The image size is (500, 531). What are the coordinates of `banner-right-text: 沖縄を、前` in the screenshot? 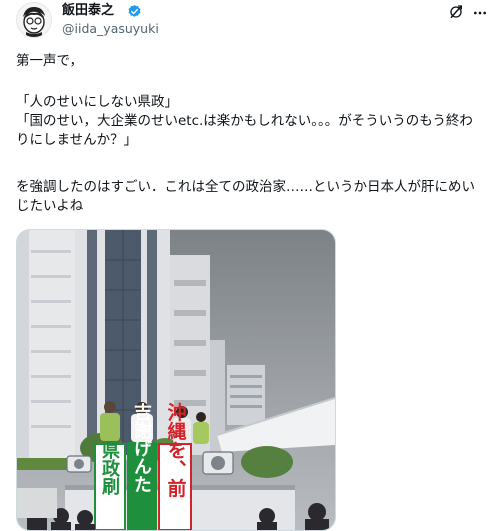 It's located at (176, 449).